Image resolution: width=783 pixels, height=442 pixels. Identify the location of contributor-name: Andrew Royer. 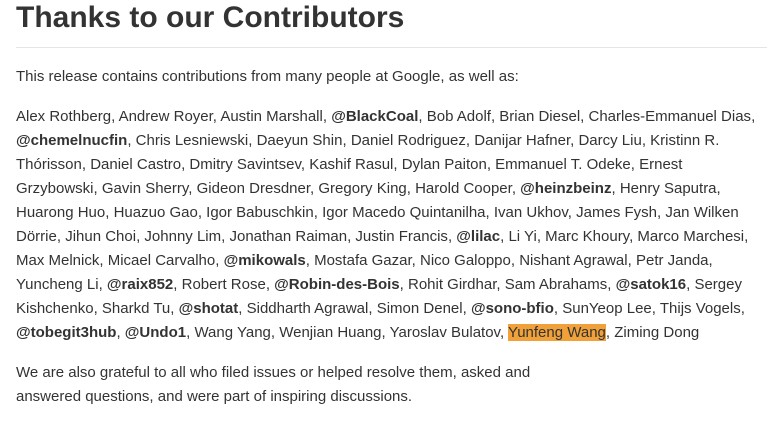
(165, 116).